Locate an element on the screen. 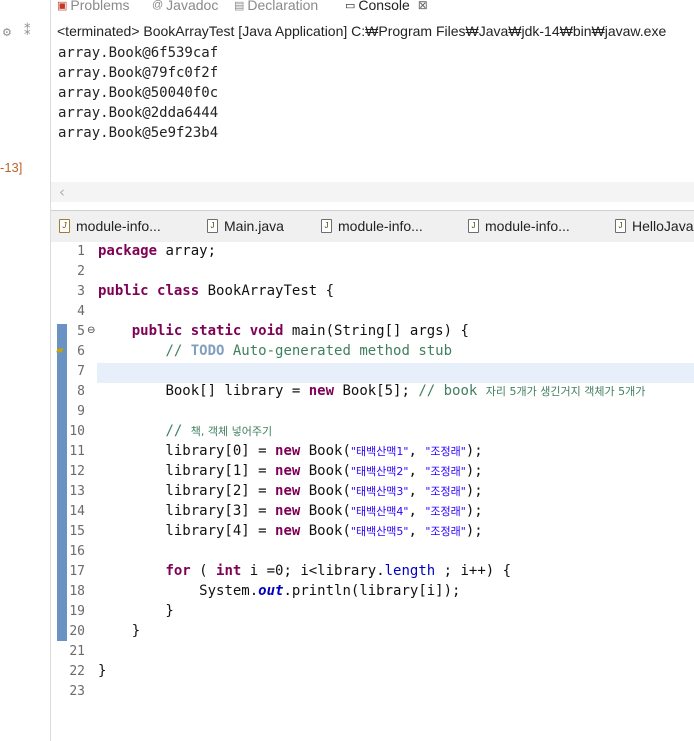  at-icon: @ is located at coordinates (158, 5).